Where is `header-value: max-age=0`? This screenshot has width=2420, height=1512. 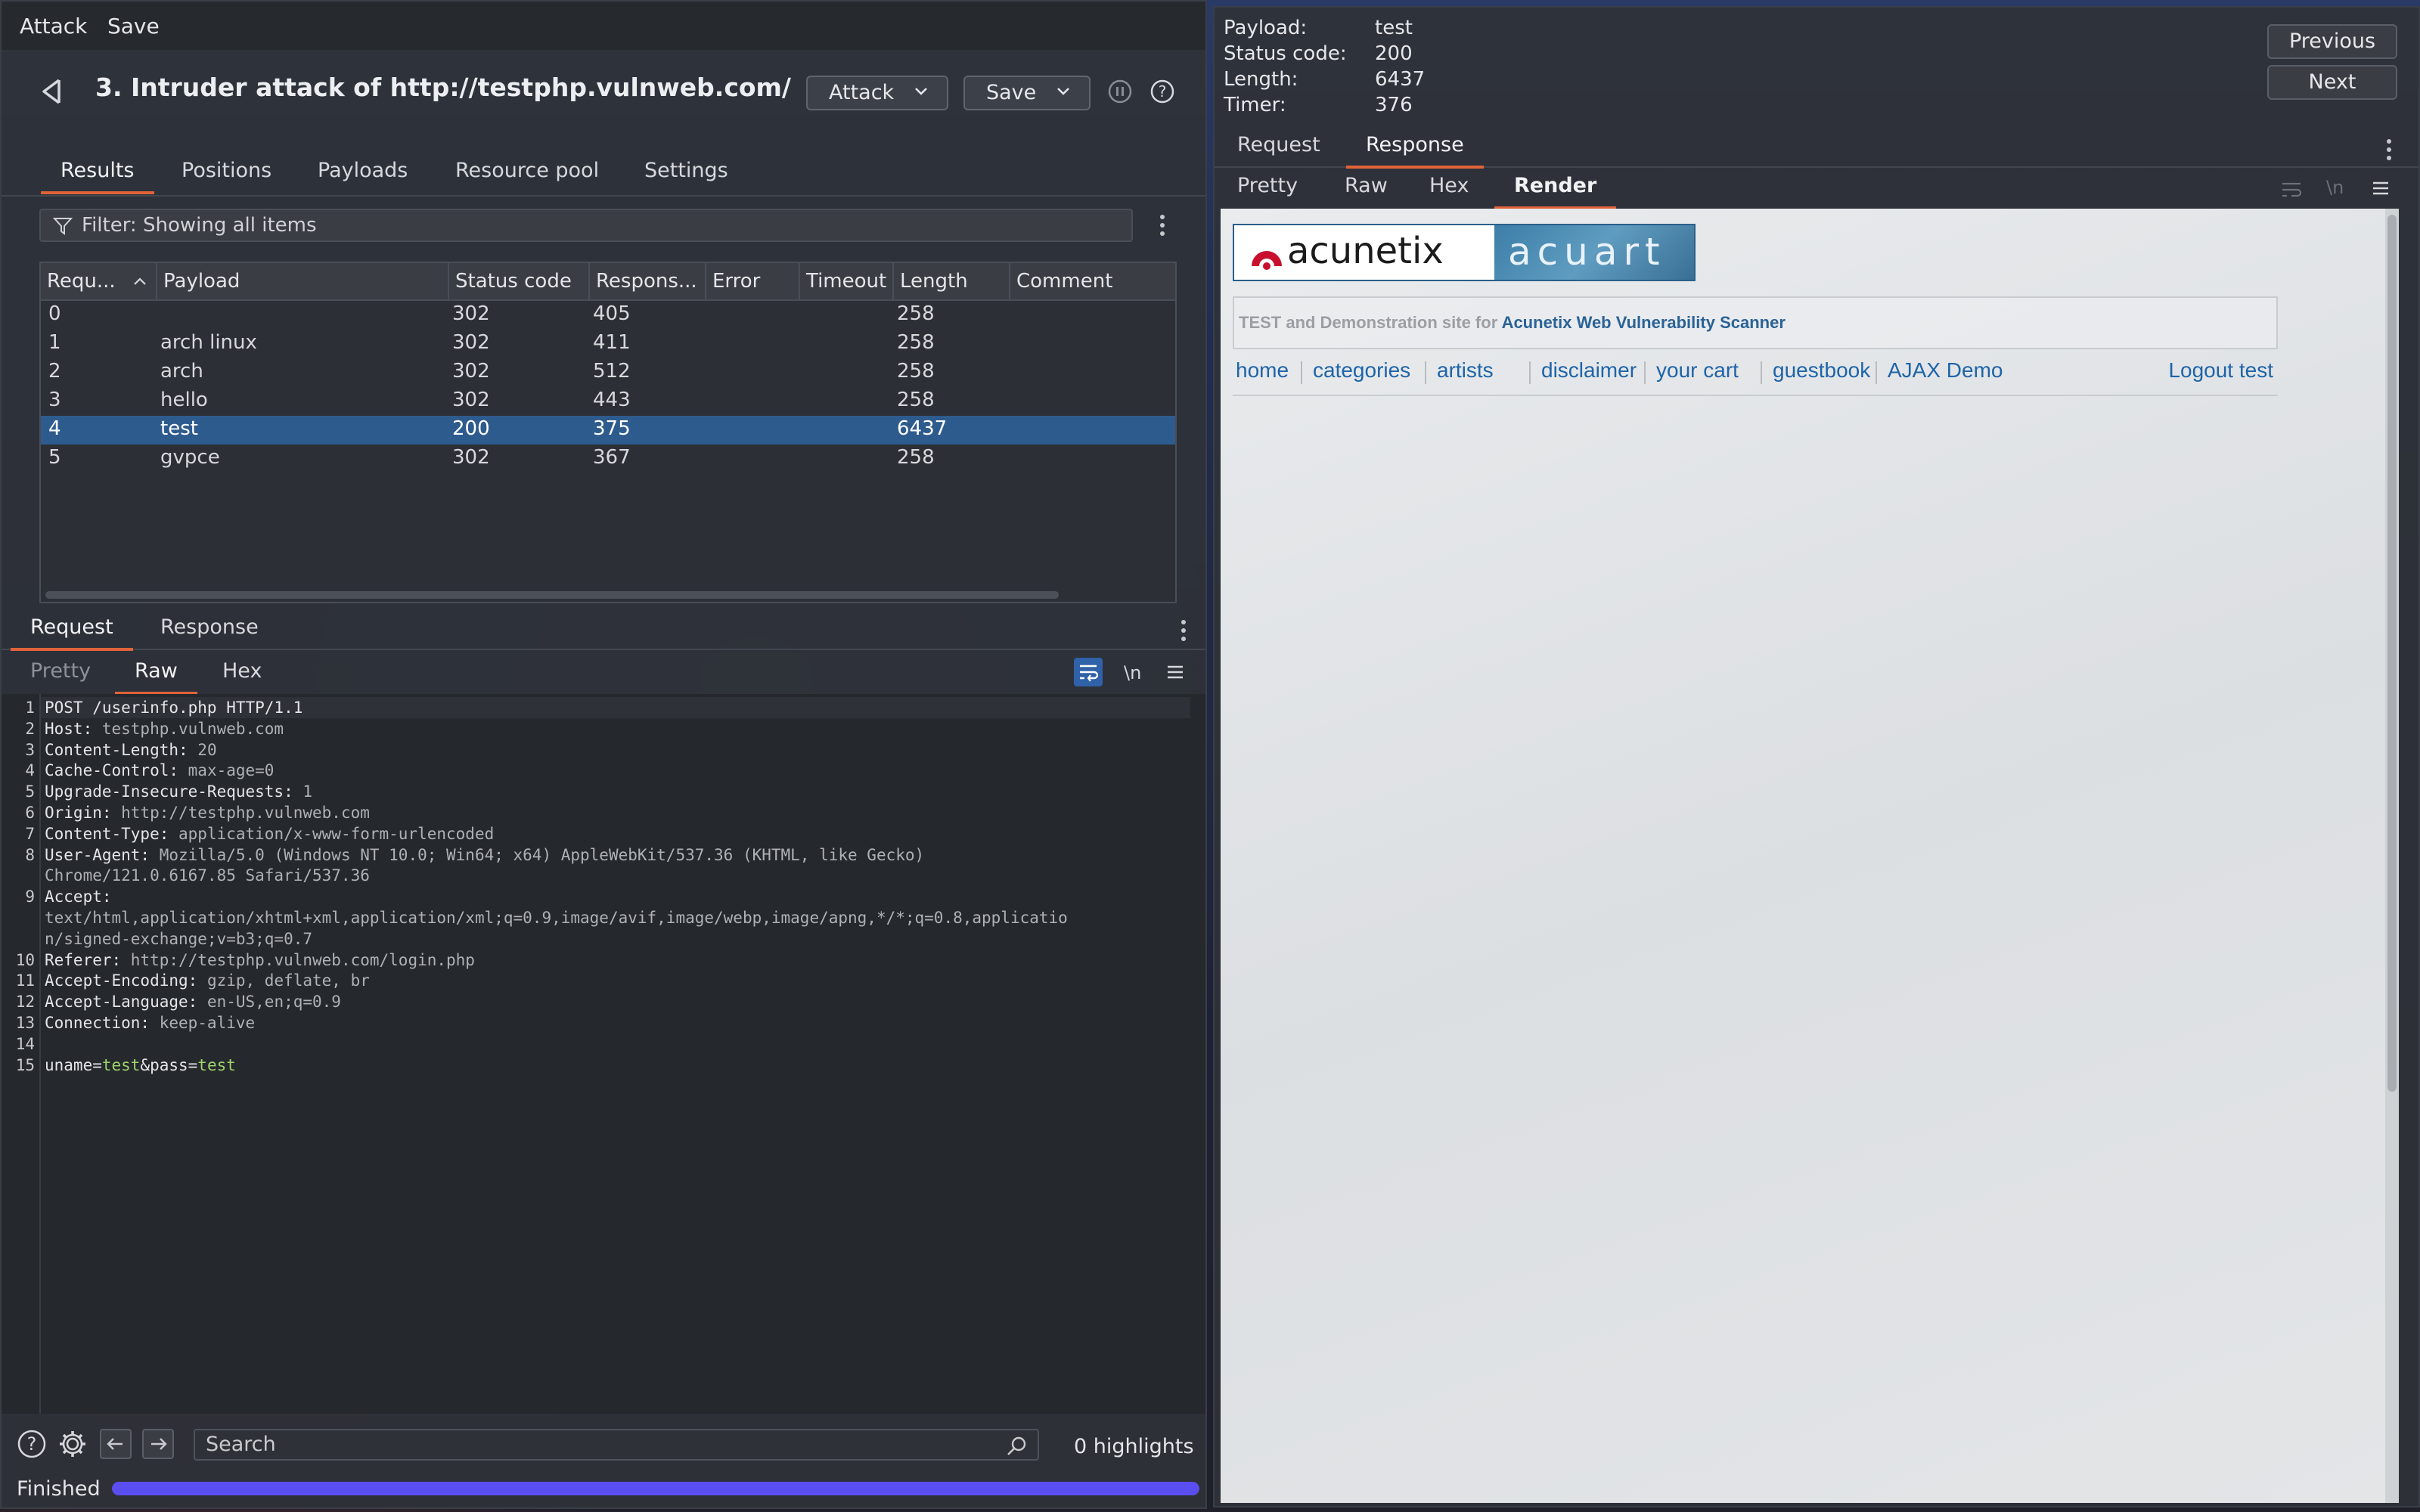 header-value: max-age=0 is located at coordinates (226, 770).